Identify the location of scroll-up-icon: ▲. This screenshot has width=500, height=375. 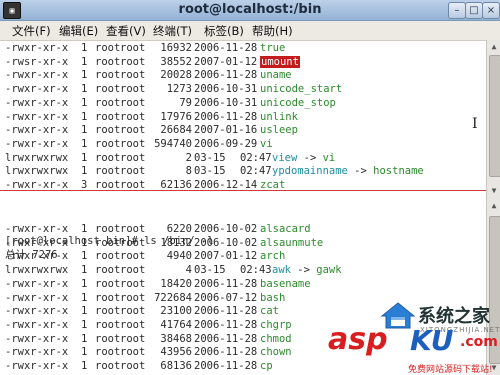
(494, 47).